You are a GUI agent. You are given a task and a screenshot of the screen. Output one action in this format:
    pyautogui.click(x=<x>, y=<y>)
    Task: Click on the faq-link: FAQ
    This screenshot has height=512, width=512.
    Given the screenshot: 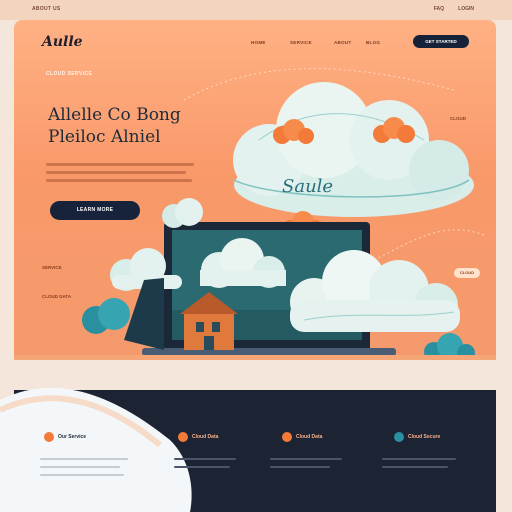 What is the action you would take?
    pyautogui.click(x=439, y=9)
    